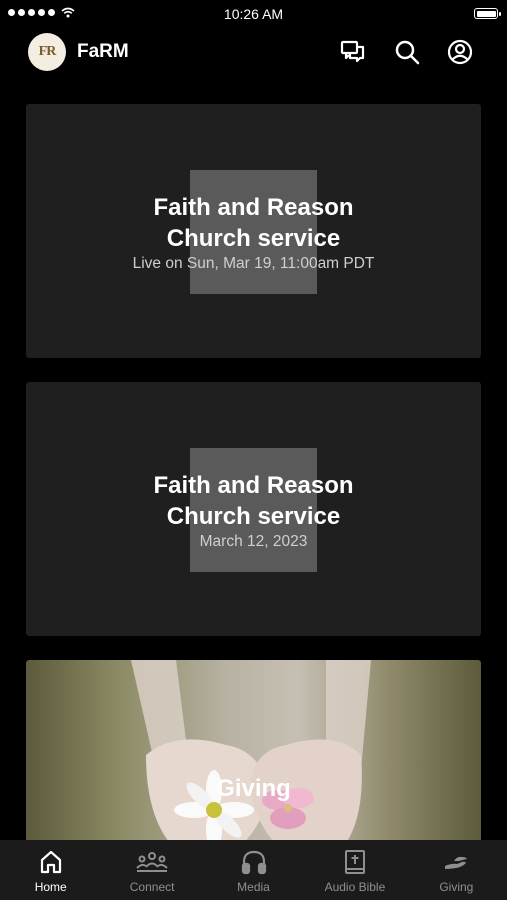 Image resolution: width=507 pixels, height=900 pixels. Describe the element at coordinates (253, 53) in the screenshot. I see `app-header: FR FaRM` at that location.